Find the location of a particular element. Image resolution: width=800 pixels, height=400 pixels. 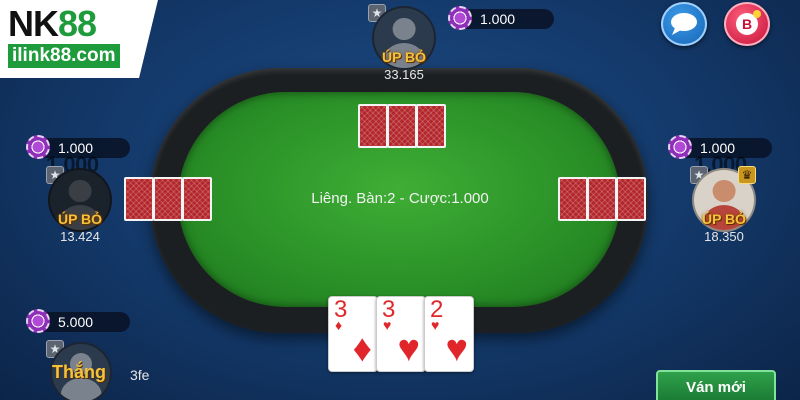

shop-icon: B is located at coordinates (748, 22).